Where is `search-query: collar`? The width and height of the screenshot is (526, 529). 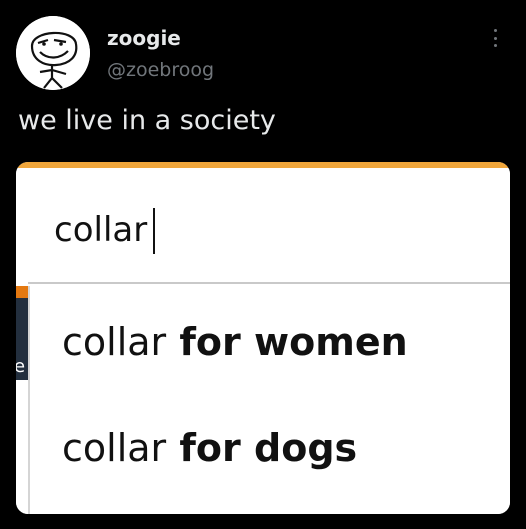 search-query: collar is located at coordinates (101, 230).